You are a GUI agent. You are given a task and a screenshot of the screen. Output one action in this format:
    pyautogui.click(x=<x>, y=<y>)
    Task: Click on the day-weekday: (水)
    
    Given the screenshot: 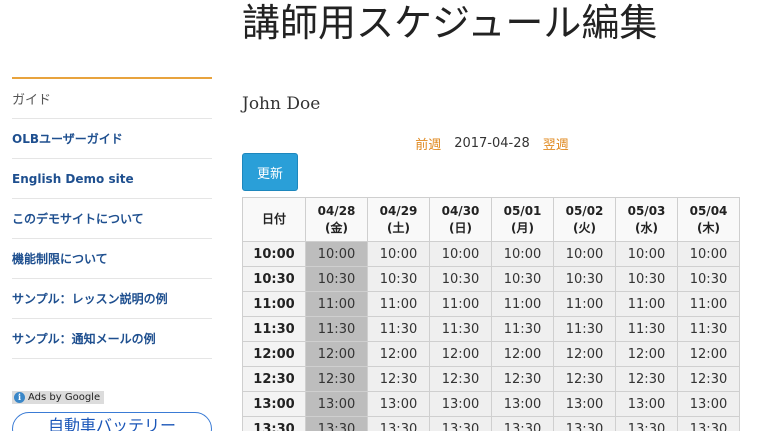 What is the action you would take?
    pyautogui.click(x=646, y=227)
    